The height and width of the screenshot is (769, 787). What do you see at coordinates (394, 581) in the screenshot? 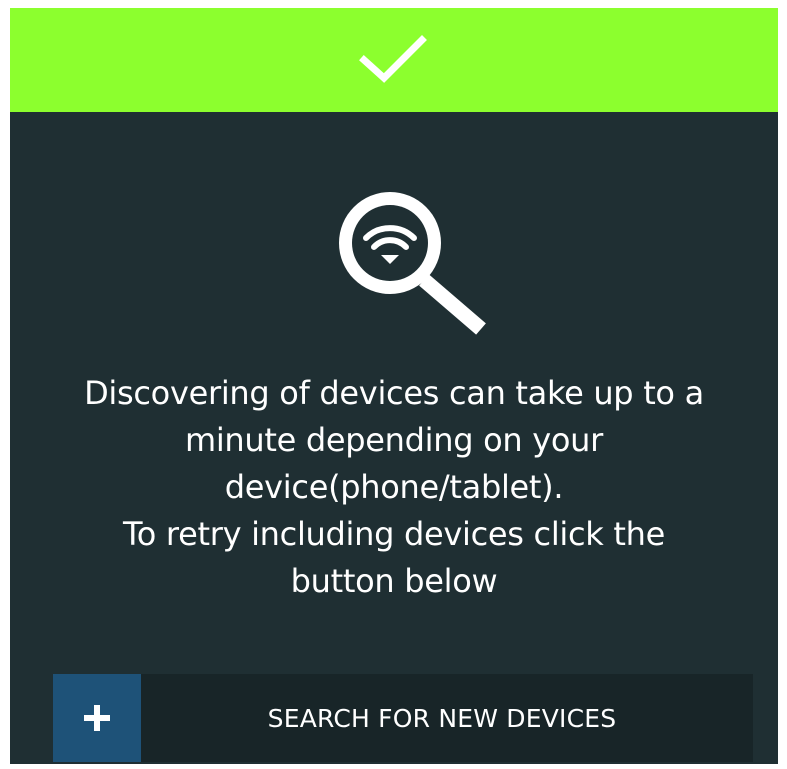
I see `message-line: button below` at bounding box center [394, 581].